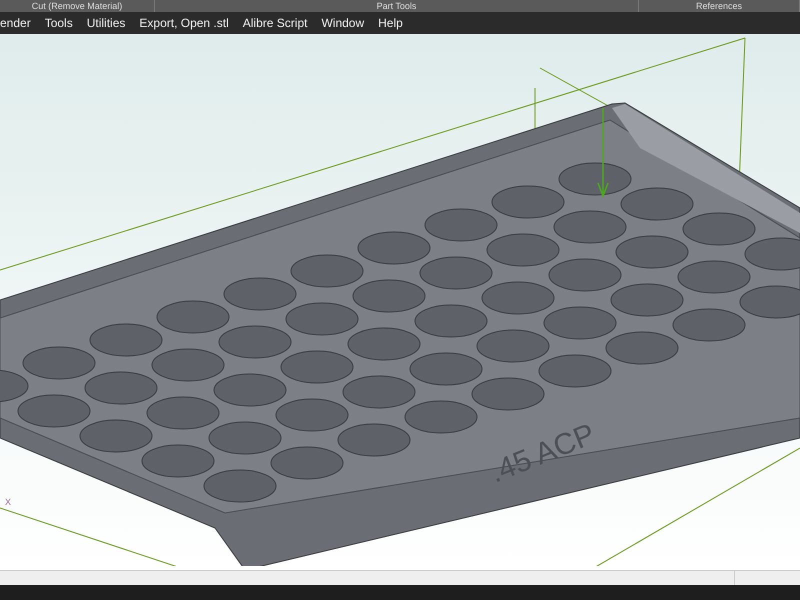 The width and height of the screenshot is (800, 600). What do you see at coordinates (19, 23) in the screenshot?
I see `menu-item: ender` at bounding box center [19, 23].